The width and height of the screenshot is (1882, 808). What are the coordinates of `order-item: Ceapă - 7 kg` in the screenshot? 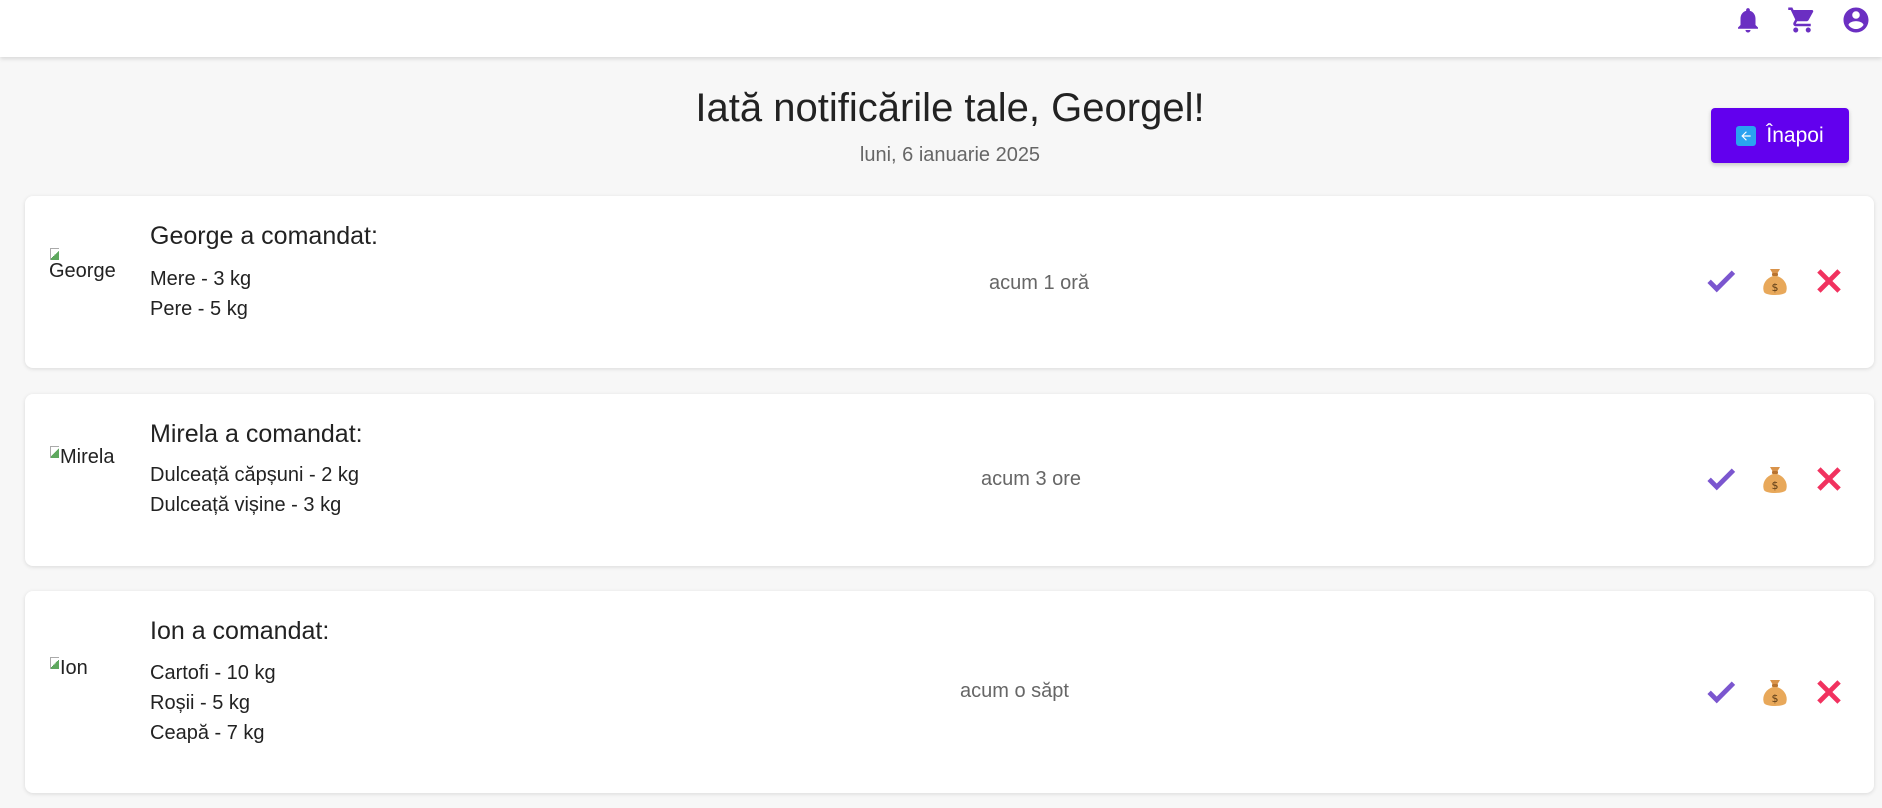 It's located at (207, 733).